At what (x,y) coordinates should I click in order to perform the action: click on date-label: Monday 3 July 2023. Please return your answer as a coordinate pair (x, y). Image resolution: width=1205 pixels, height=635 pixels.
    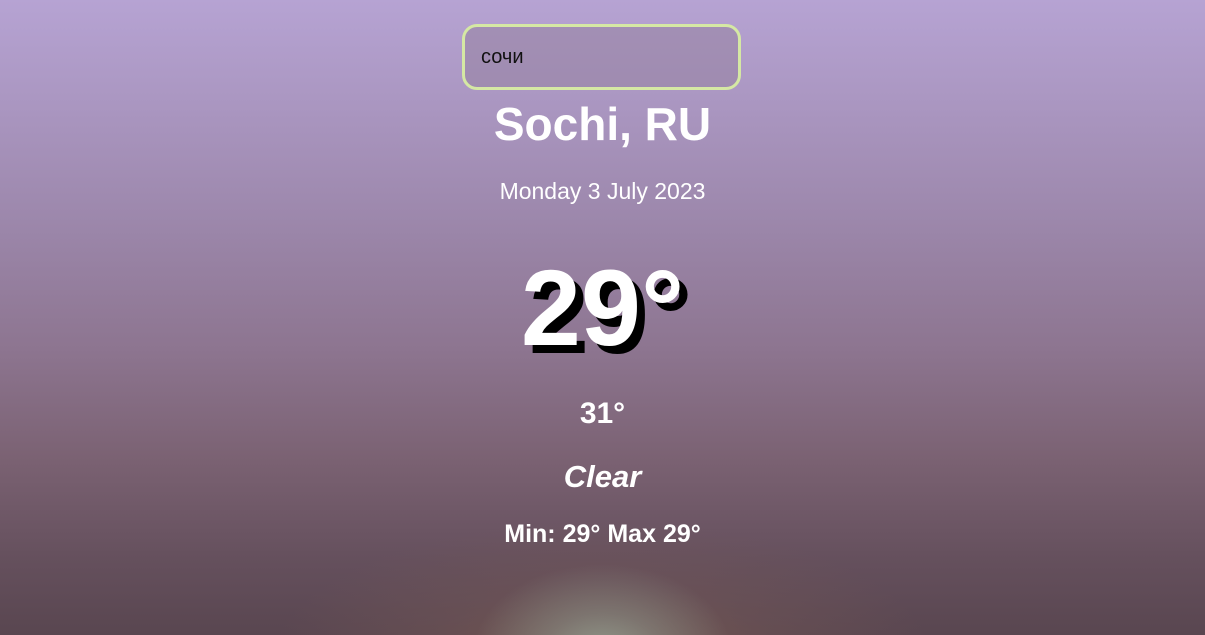
    Looking at the image, I should click on (602, 191).